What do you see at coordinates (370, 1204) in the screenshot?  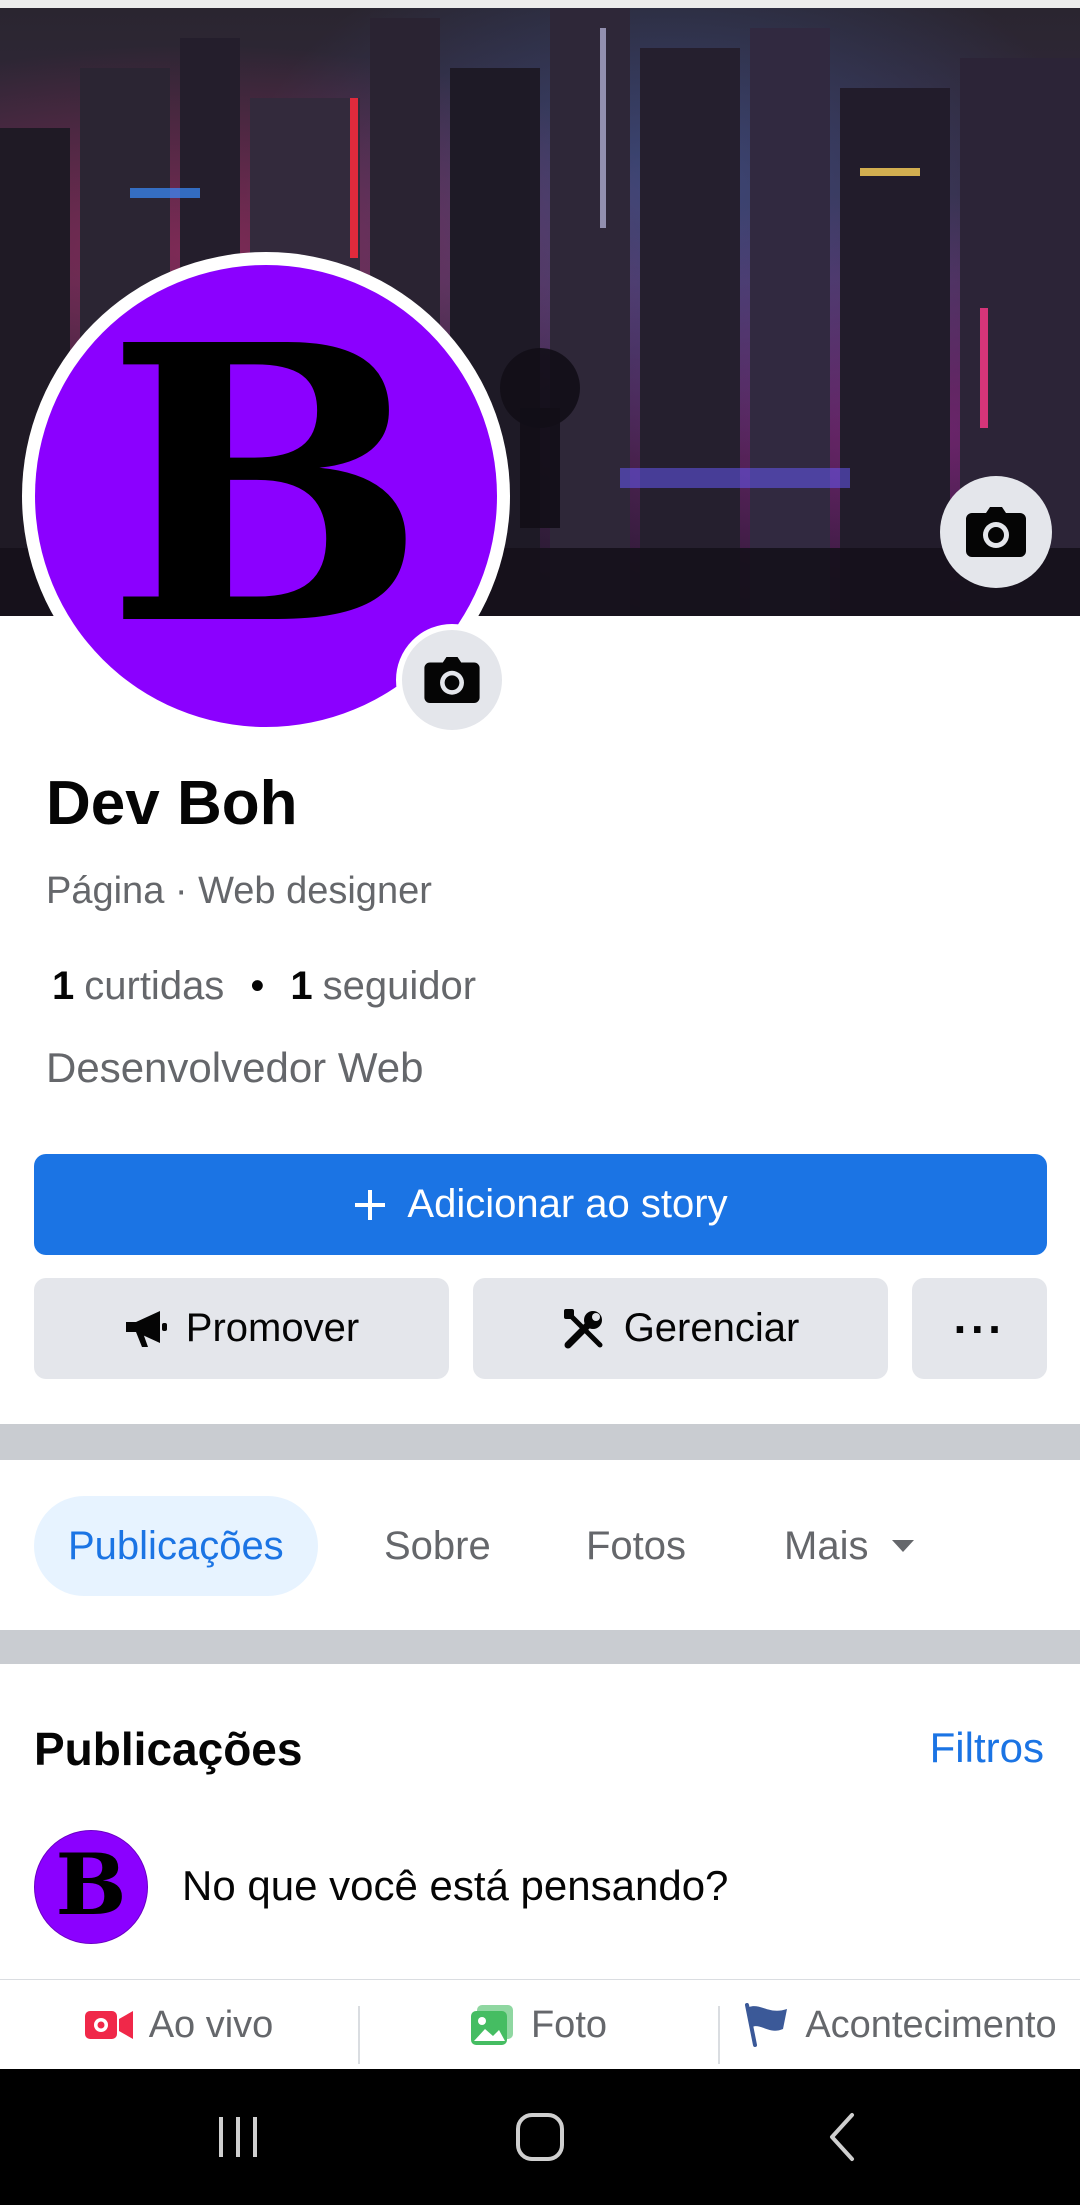 I see `plus-icon` at bounding box center [370, 1204].